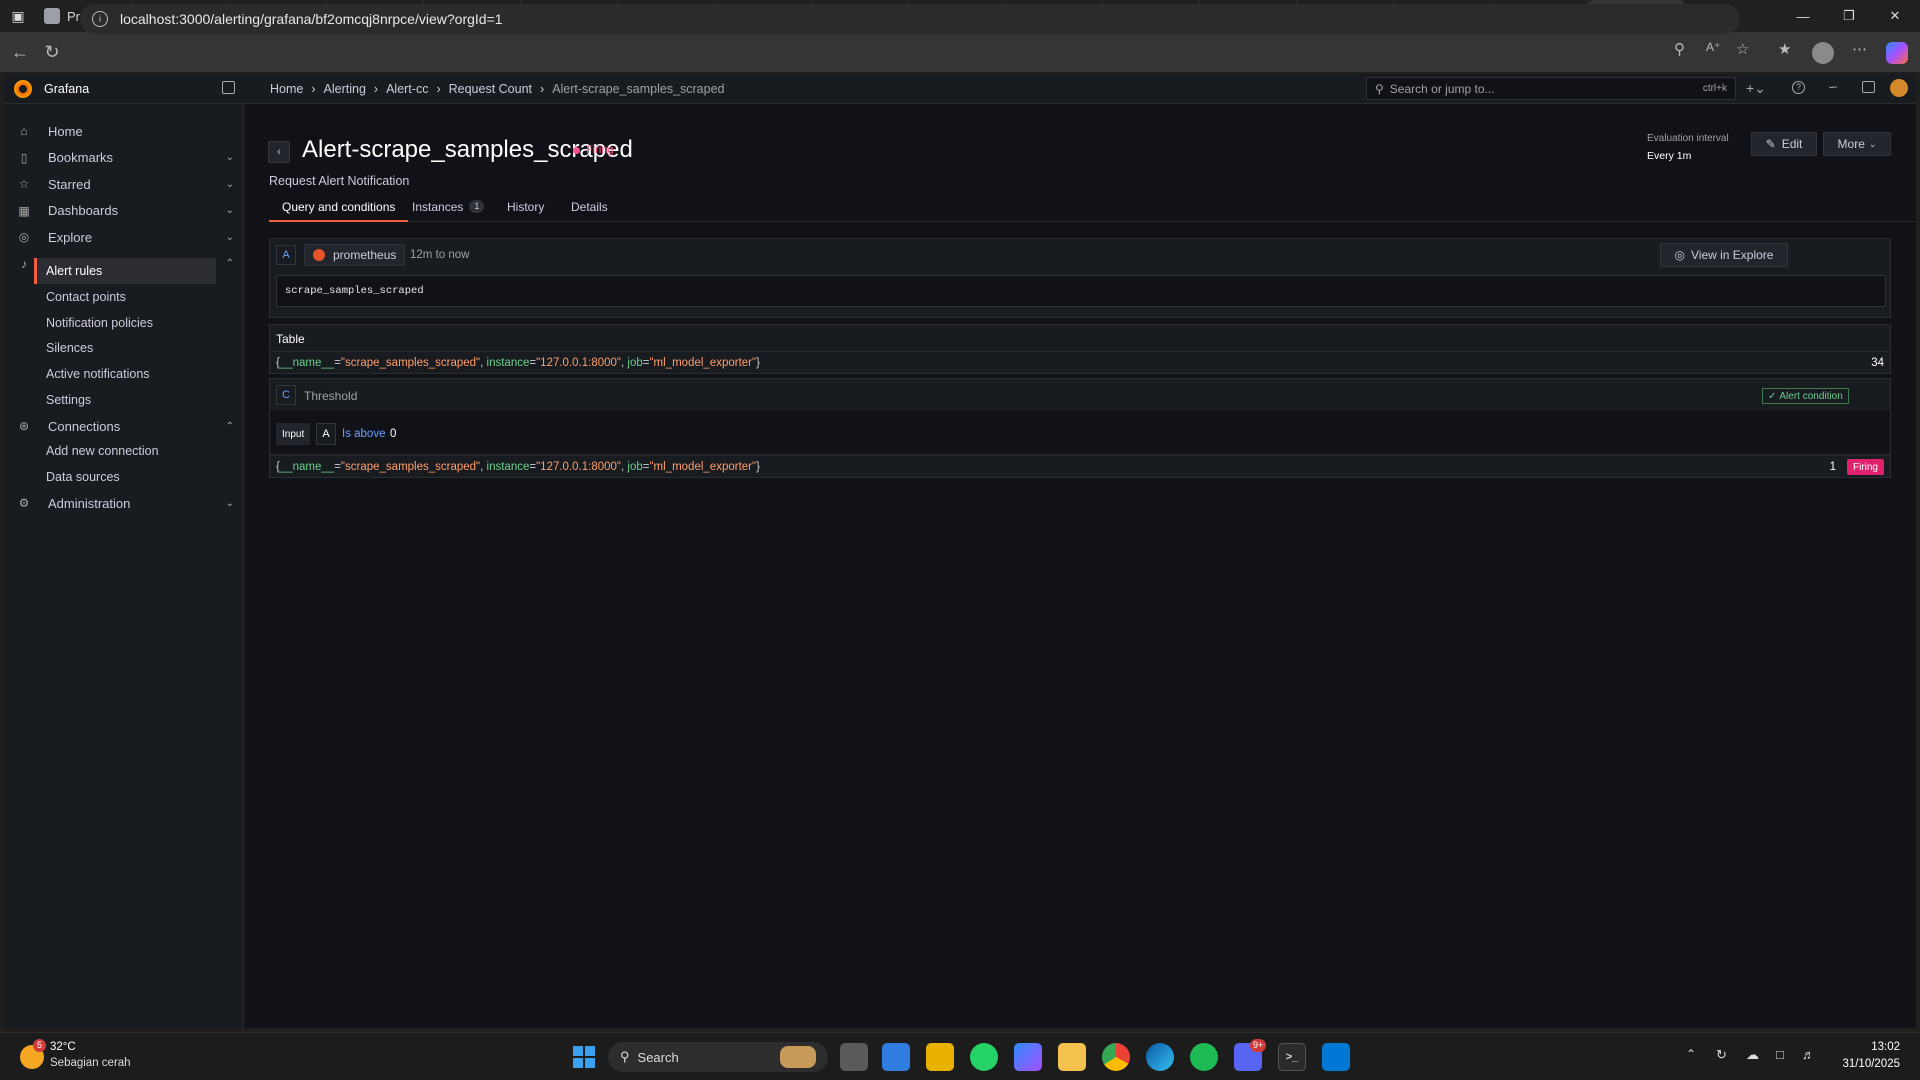 The image size is (1920, 1080). What do you see at coordinates (125, 323) in the screenshot?
I see `sidebar-subitem: Notification policies` at bounding box center [125, 323].